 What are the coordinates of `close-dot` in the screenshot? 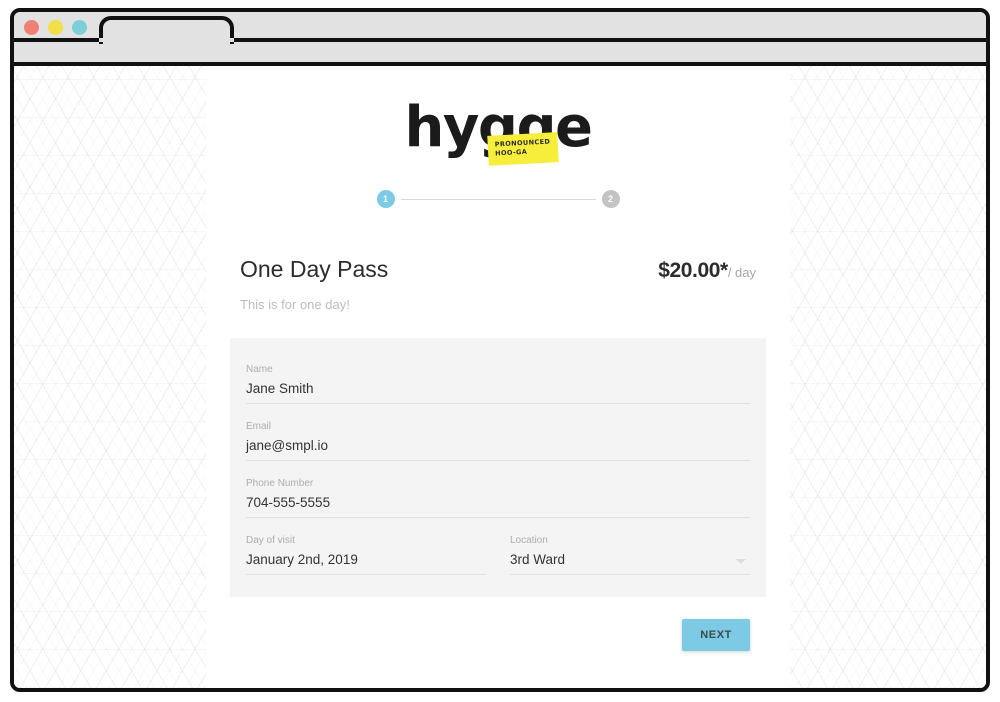 It's located at (31, 27).